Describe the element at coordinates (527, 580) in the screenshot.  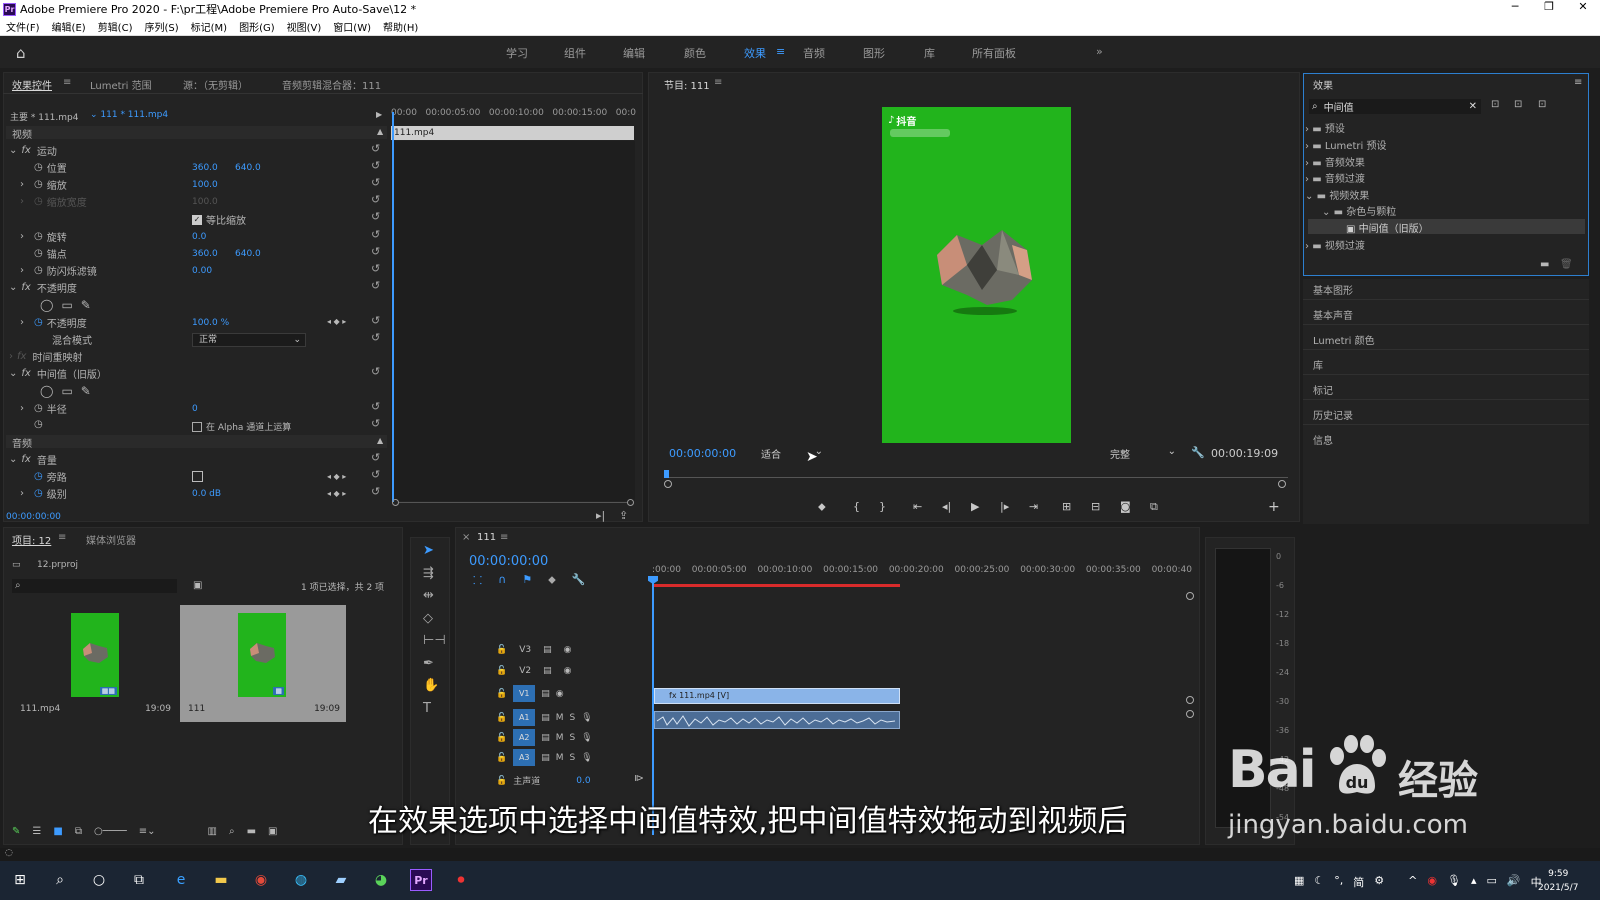
I see `linked-selection-icon: ⚑` at that location.